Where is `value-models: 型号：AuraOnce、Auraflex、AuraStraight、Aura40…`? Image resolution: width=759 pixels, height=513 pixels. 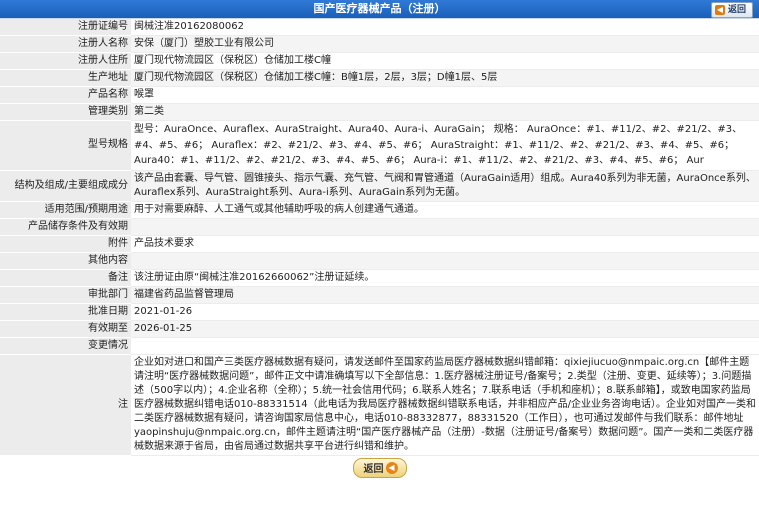 value-models: 型号：AuraOnce、Auraflex、AuraStraight、Aura40… is located at coordinates (445, 145).